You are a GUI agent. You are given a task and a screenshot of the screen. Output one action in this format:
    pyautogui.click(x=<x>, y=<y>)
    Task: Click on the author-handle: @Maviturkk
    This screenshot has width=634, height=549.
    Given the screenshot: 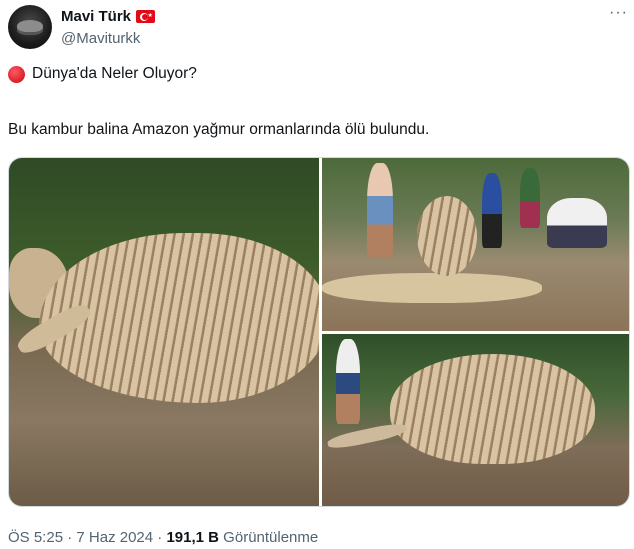 What is the action you would take?
    pyautogui.click(x=100, y=38)
    